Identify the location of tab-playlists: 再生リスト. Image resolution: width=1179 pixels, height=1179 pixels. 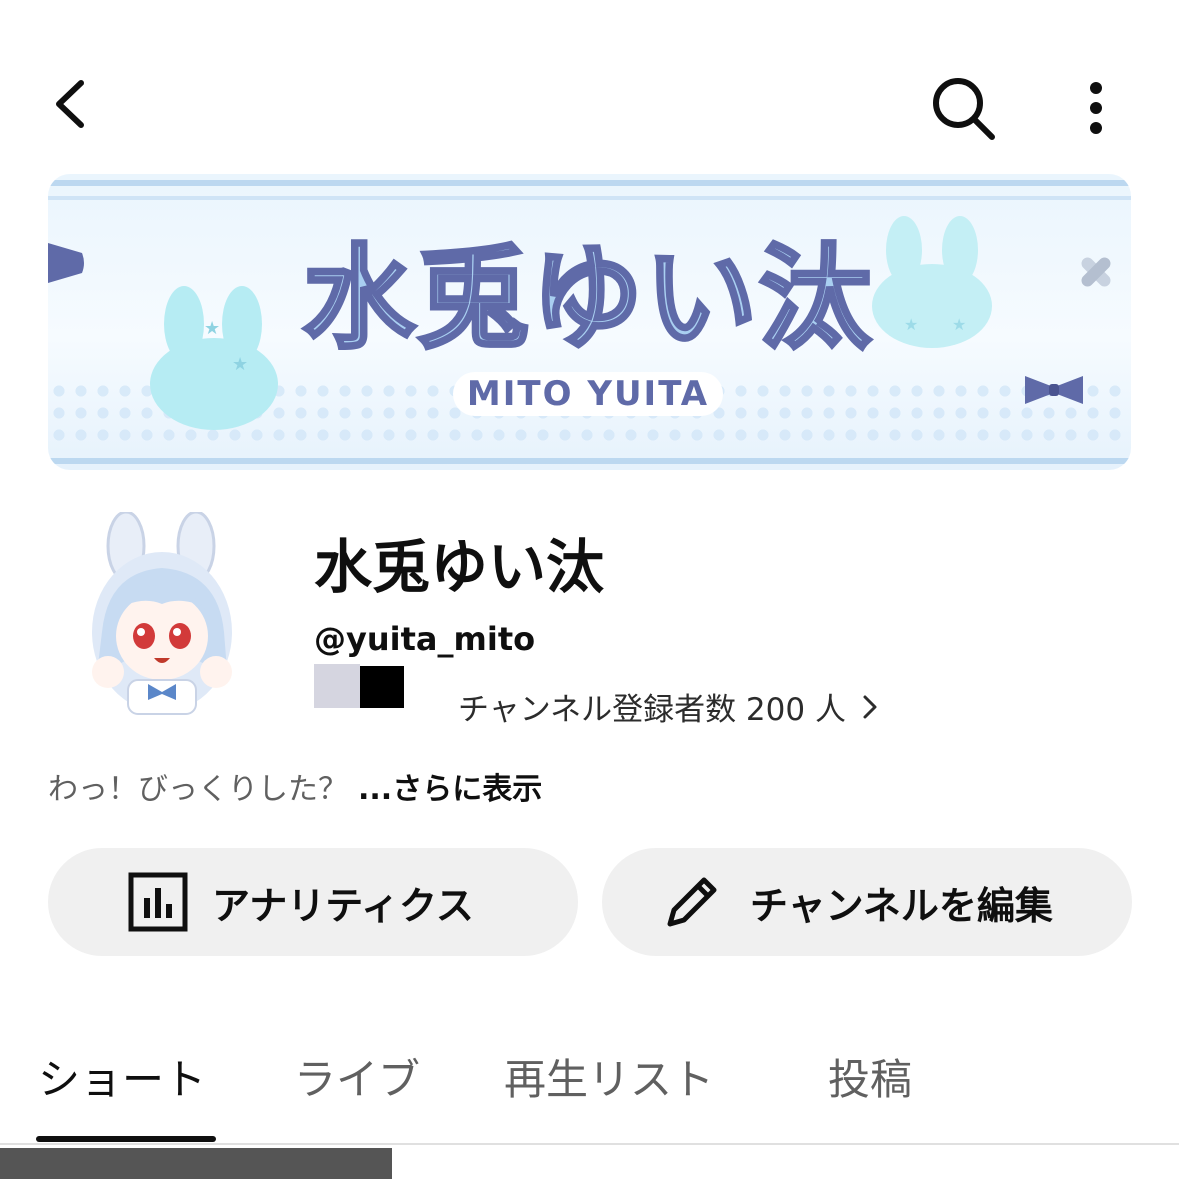
(609, 1076).